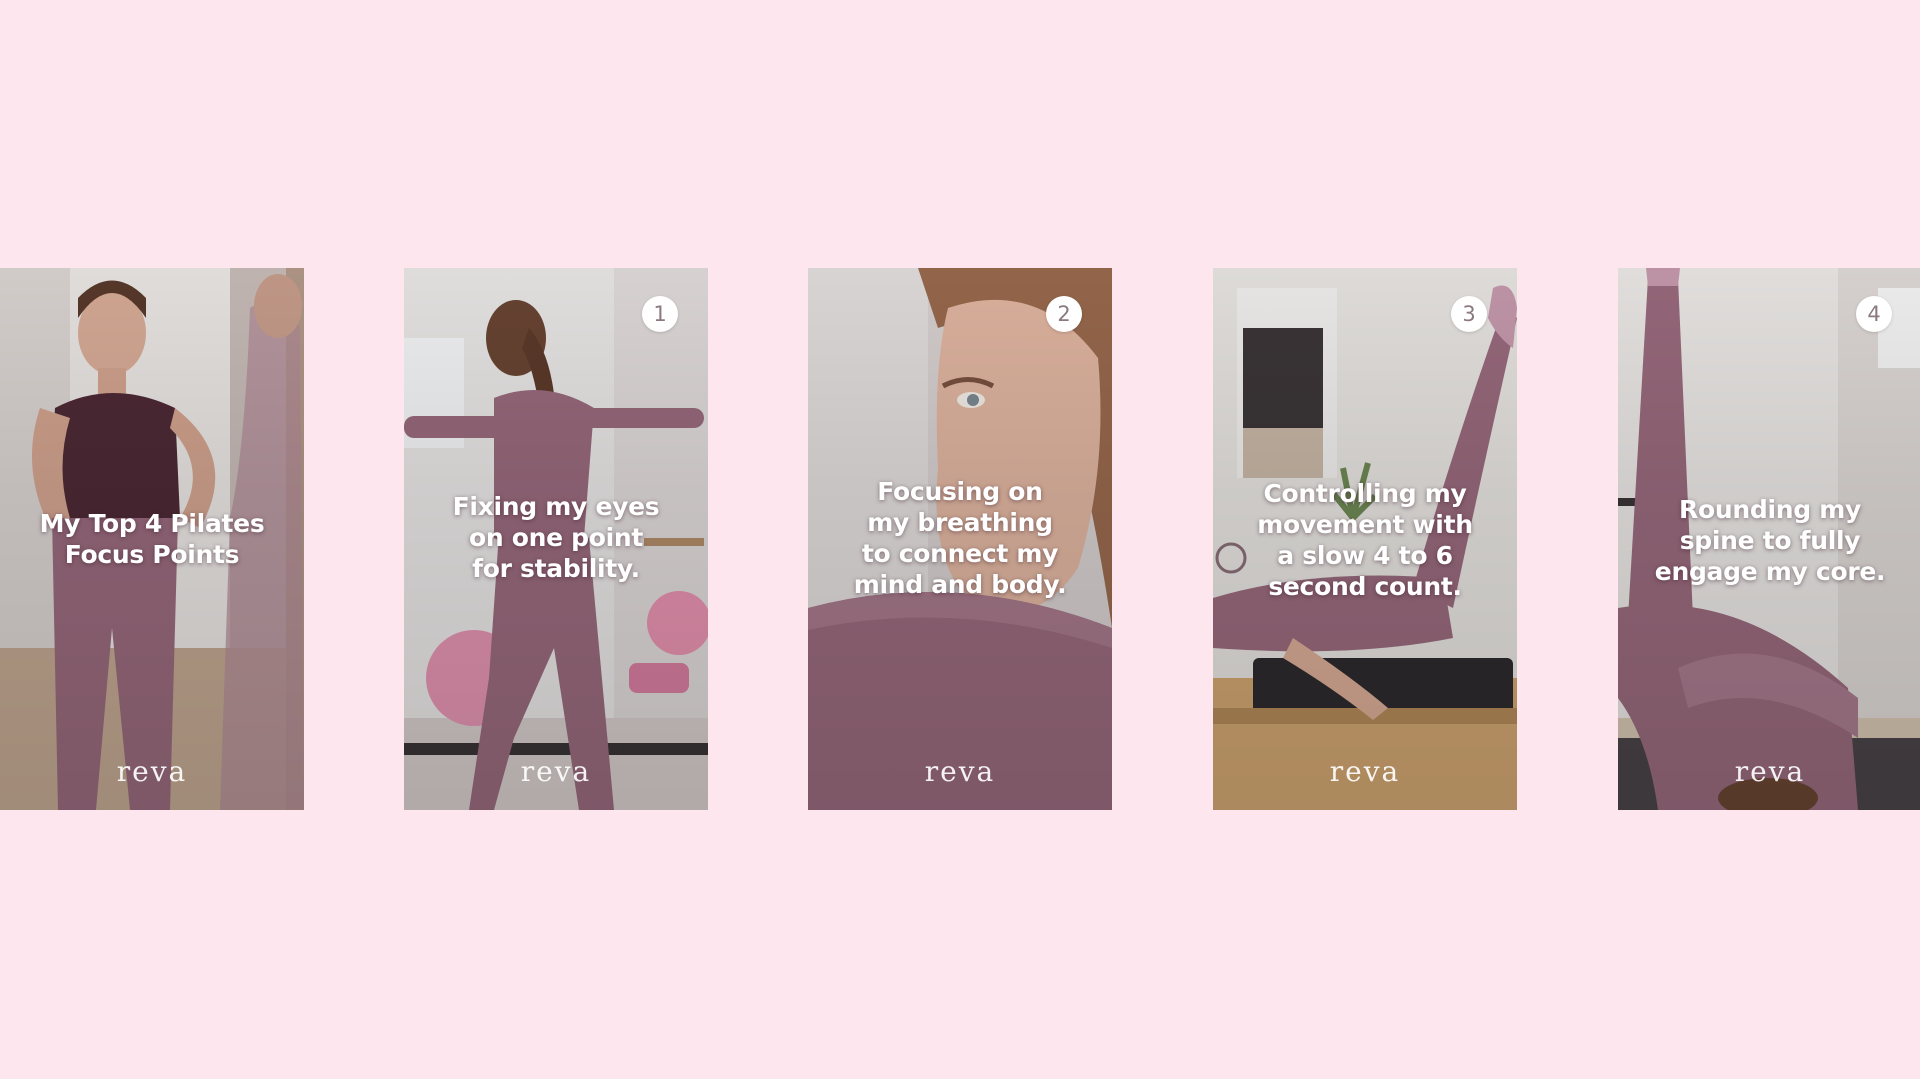 The height and width of the screenshot is (1079, 1920). What do you see at coordinates (1874, 314) in the screenshot?
I see `step-number-badge: 4` at bounding box center [1874, 314].